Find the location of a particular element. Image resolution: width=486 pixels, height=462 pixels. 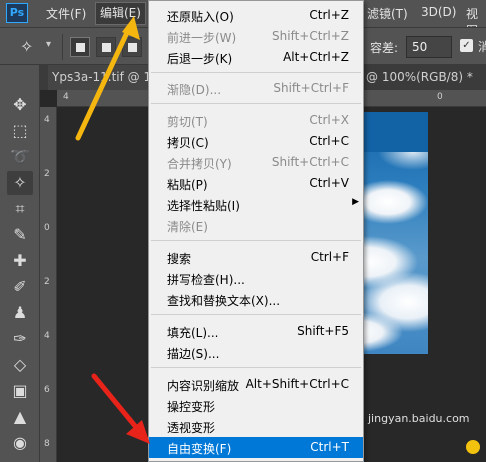

menu-item-free-transform: 自由变换(F) Ctrl+T is located at coordinates (256, 447).